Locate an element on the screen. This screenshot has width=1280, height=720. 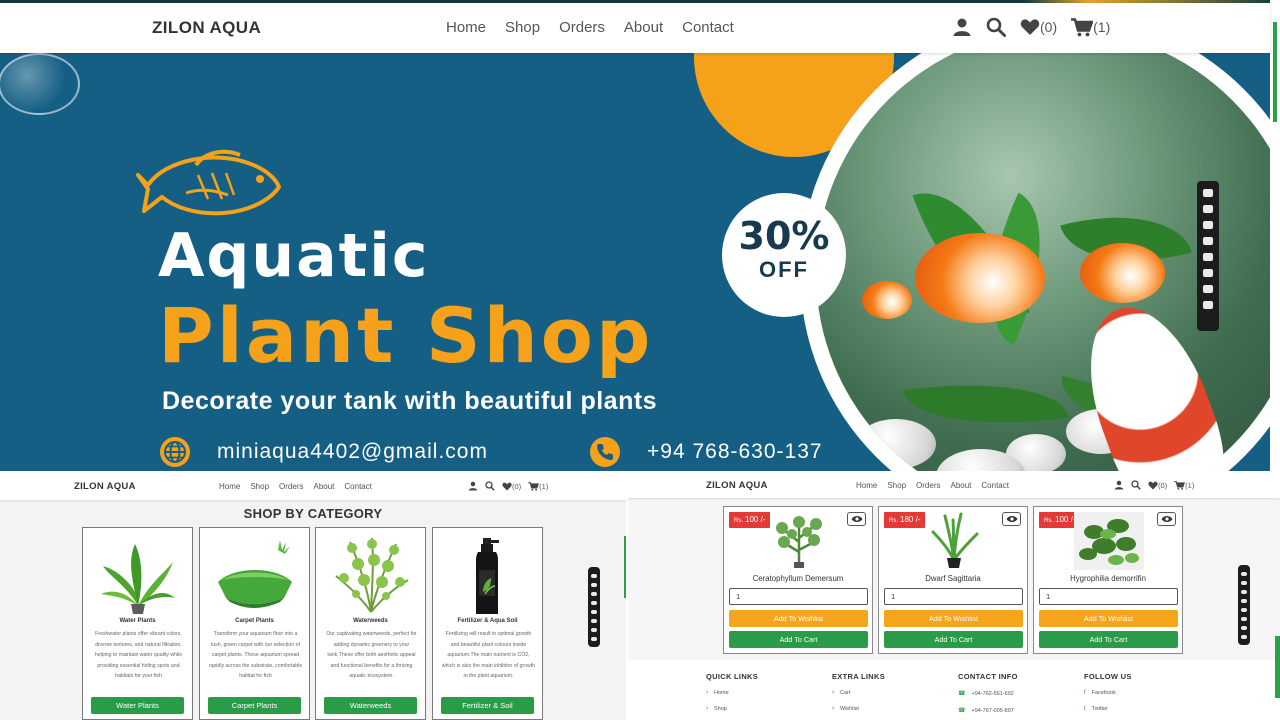
fertilizer-bottle-image is located at coordinates (487, 576).